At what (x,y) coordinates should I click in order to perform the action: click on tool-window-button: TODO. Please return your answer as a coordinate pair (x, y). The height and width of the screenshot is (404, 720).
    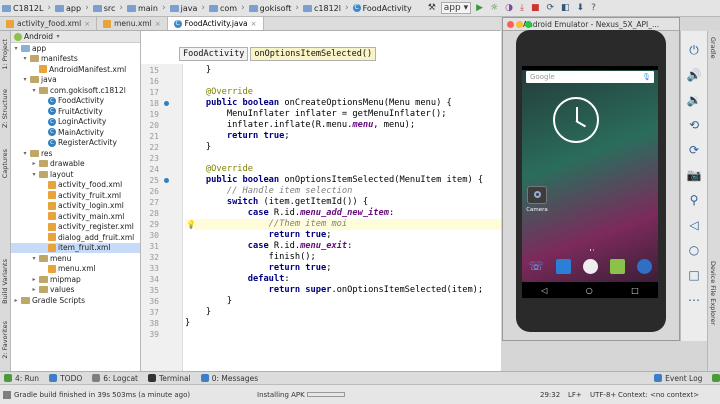
    Looking at the image, I should click on (65, 378).